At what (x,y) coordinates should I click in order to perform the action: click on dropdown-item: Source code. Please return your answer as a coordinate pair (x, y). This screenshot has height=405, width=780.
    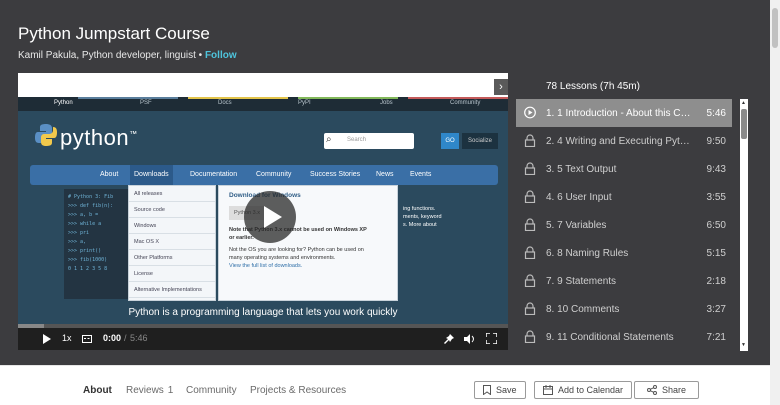
    Looking at the image, I should click on (172, 210).